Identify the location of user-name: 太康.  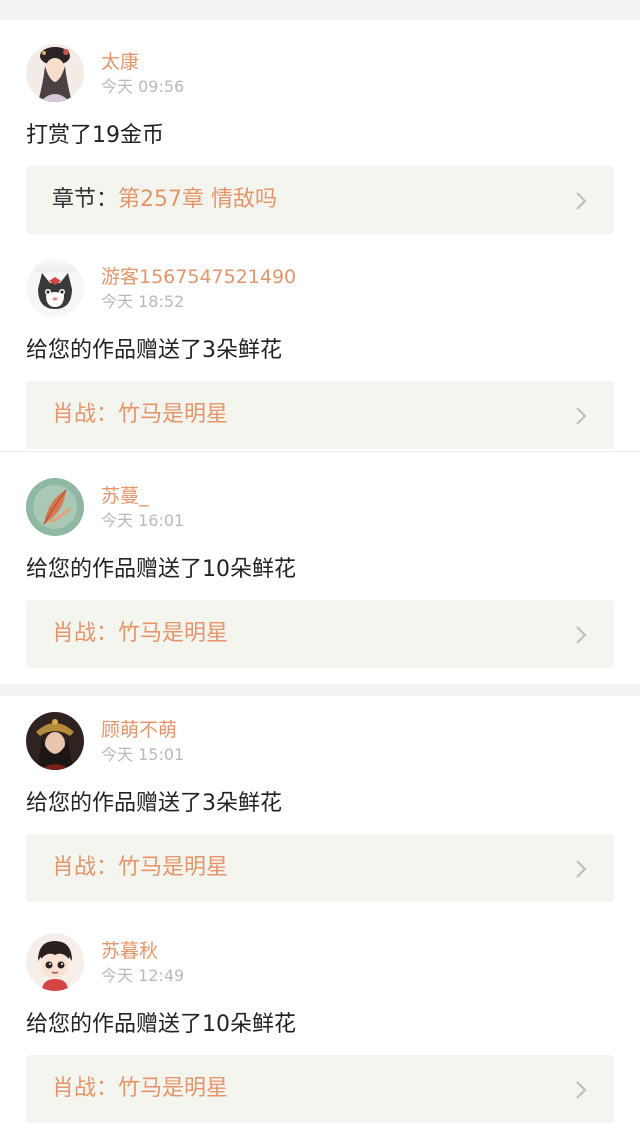
(120, 62).